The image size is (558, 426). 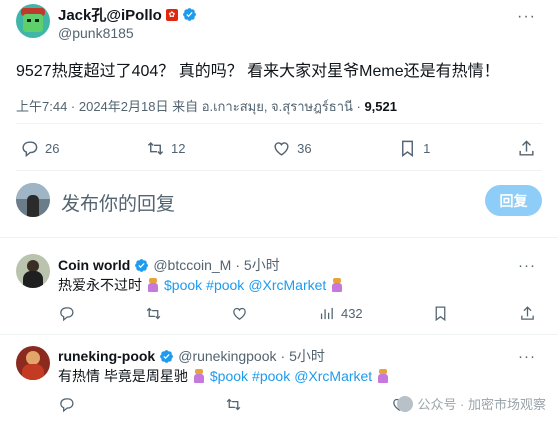 What do you see at coordinates (171, 14) in the screenshot?
I see `hong-kong-flag-icon: ✿` at bounding box center [171, 14].